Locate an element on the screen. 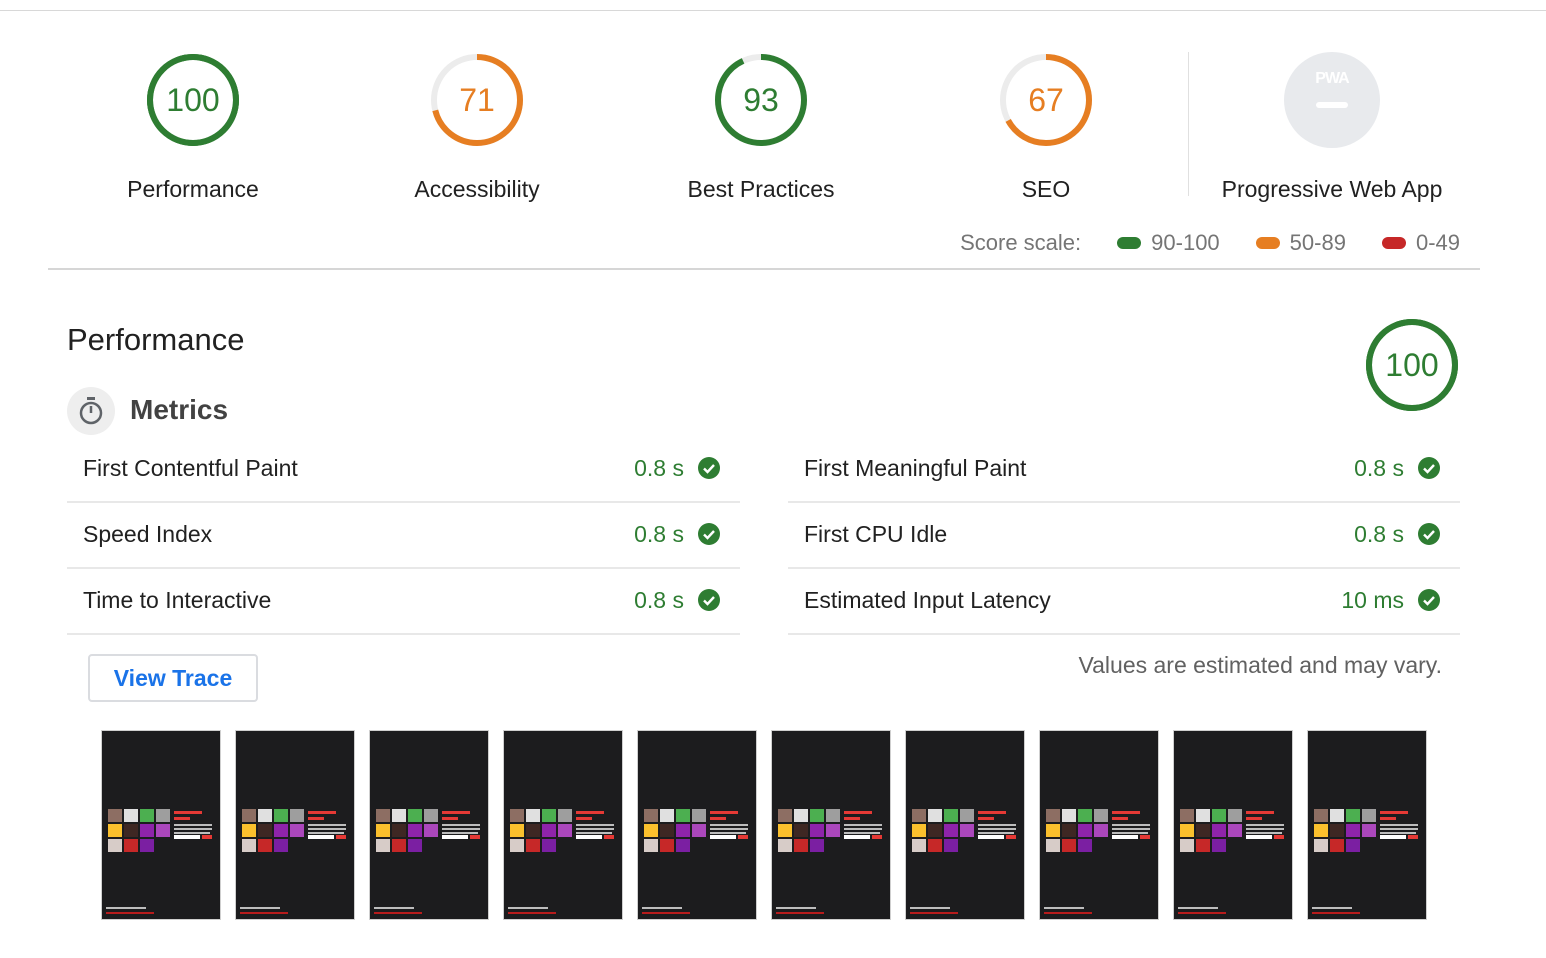 The width and height of the screenshot is (1546, 958). gauge-score: 67 is located at coordinates (1046, 100).